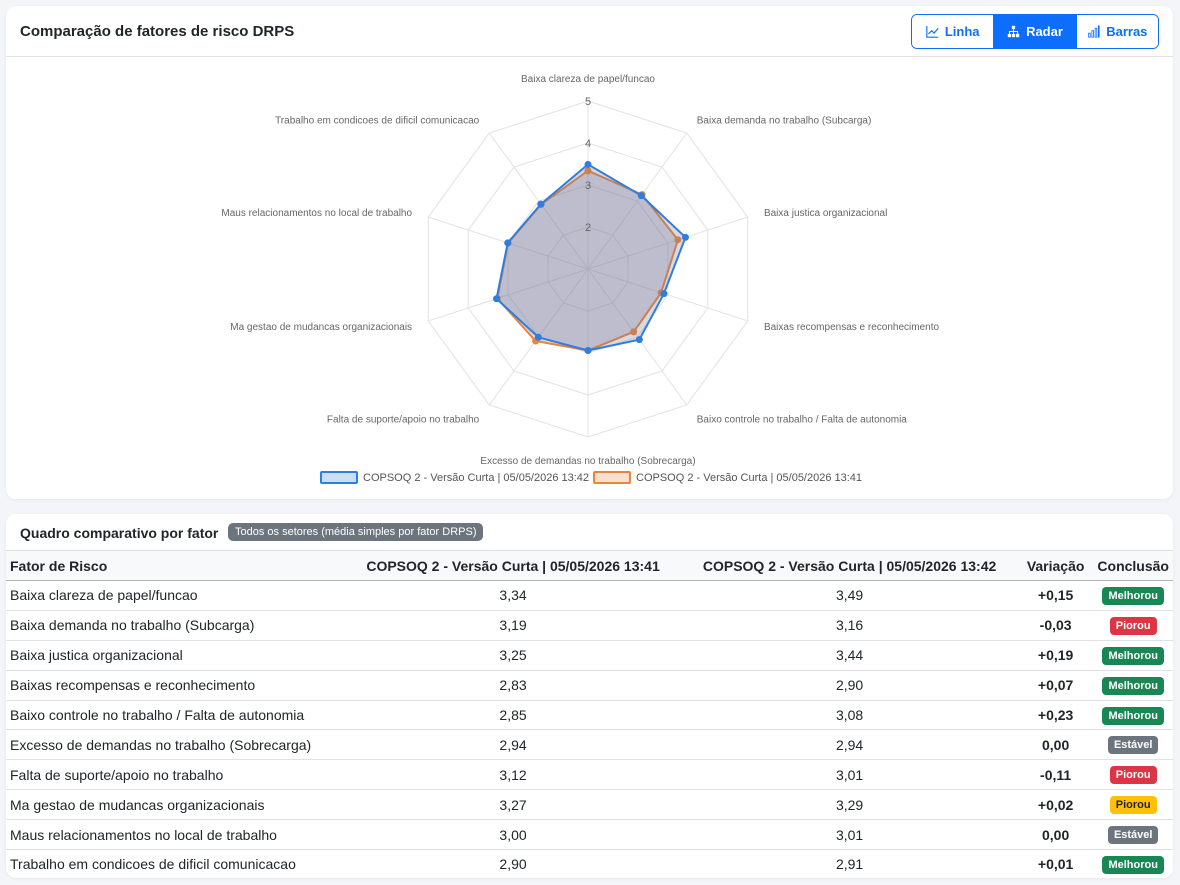  I want to click on value-b-cell: 3,16, so click(849, 625).